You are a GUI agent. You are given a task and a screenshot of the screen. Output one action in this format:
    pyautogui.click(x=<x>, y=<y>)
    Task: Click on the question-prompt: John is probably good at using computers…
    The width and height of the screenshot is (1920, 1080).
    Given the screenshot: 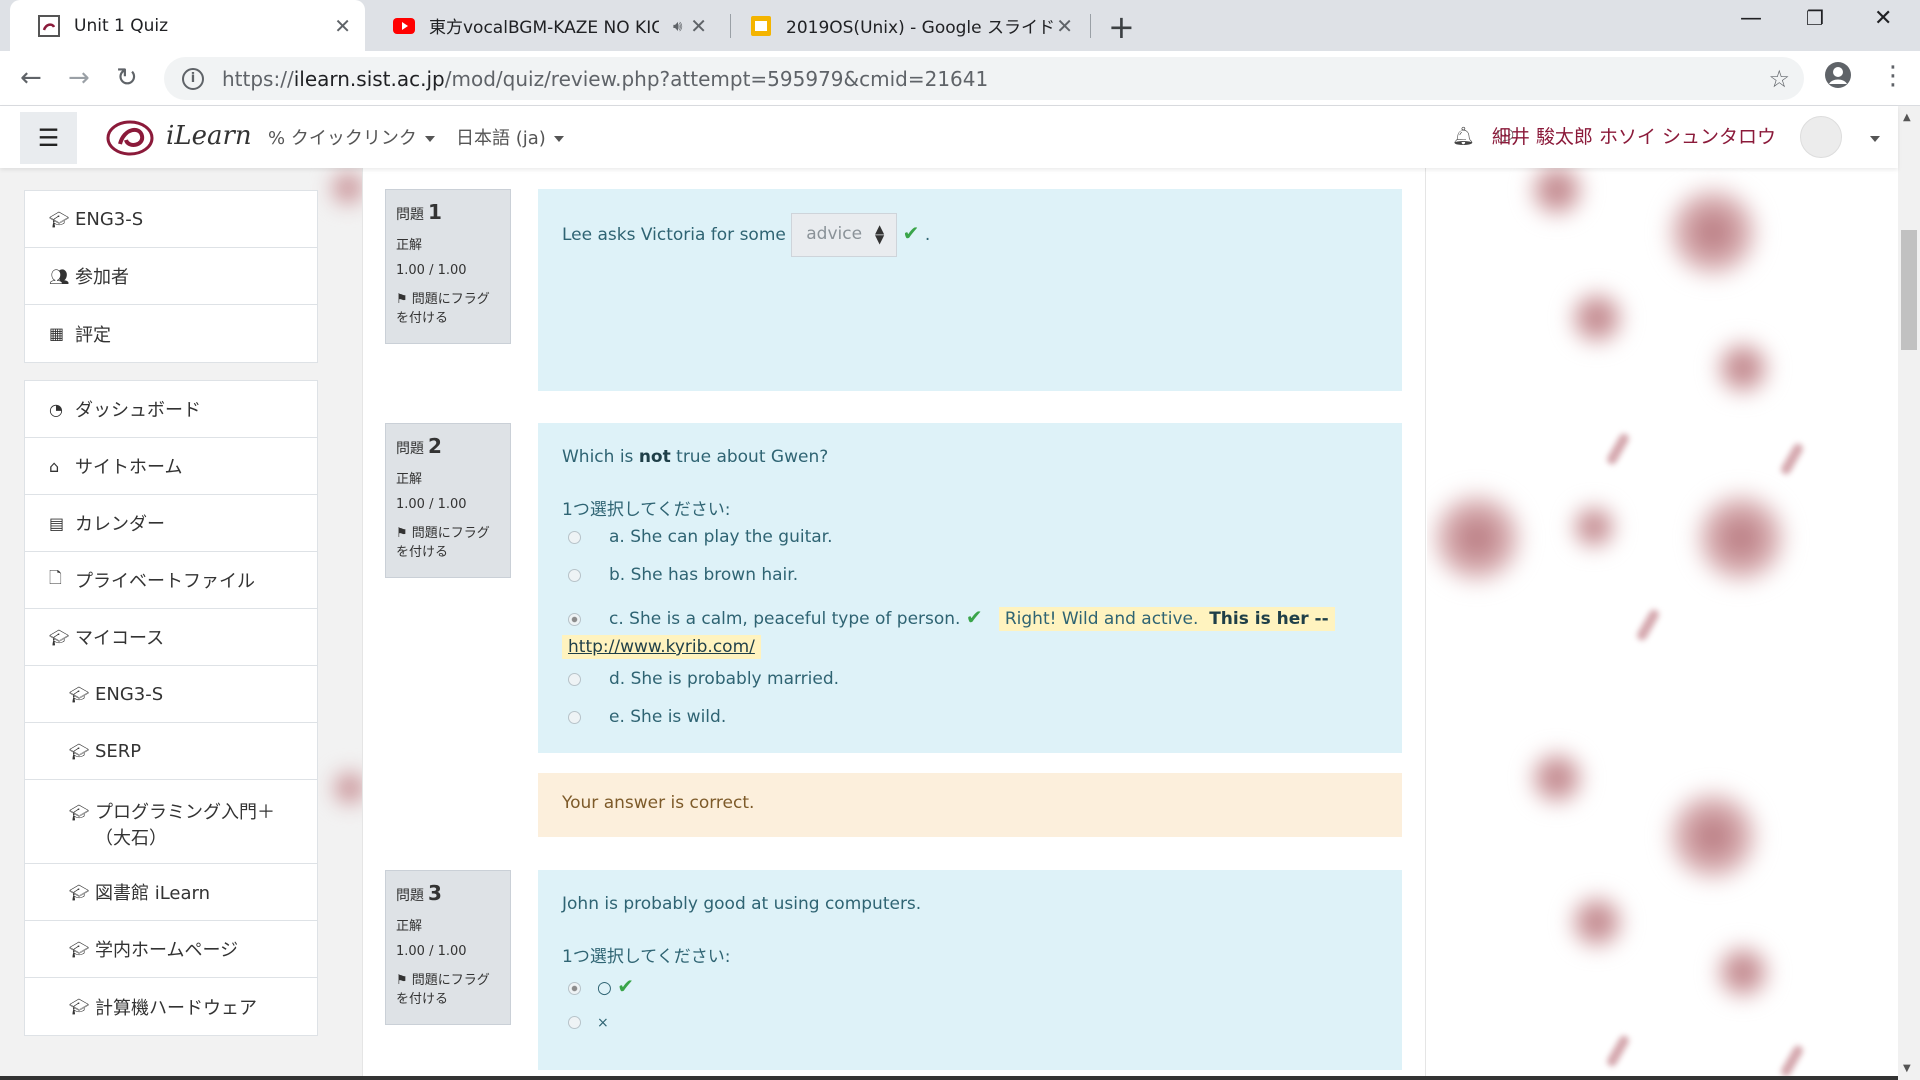 What is the action you would take?
    pyautogui.click(x=742, y=904)
    